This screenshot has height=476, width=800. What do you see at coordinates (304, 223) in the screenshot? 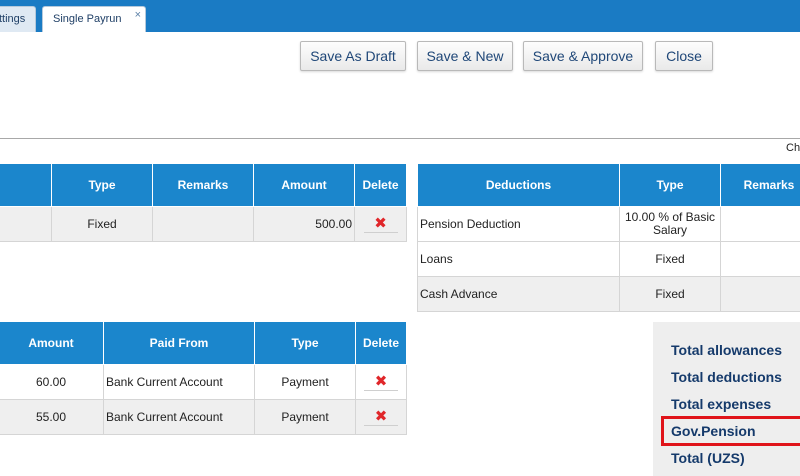
I see `allowance-amount: 500.00` at bounding box center [304, 223].